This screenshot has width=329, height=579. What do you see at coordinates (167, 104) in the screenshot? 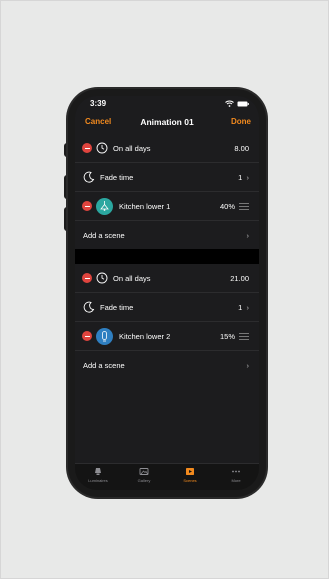
I see `status-bar: 3:39` at bounding box center [167, 104].